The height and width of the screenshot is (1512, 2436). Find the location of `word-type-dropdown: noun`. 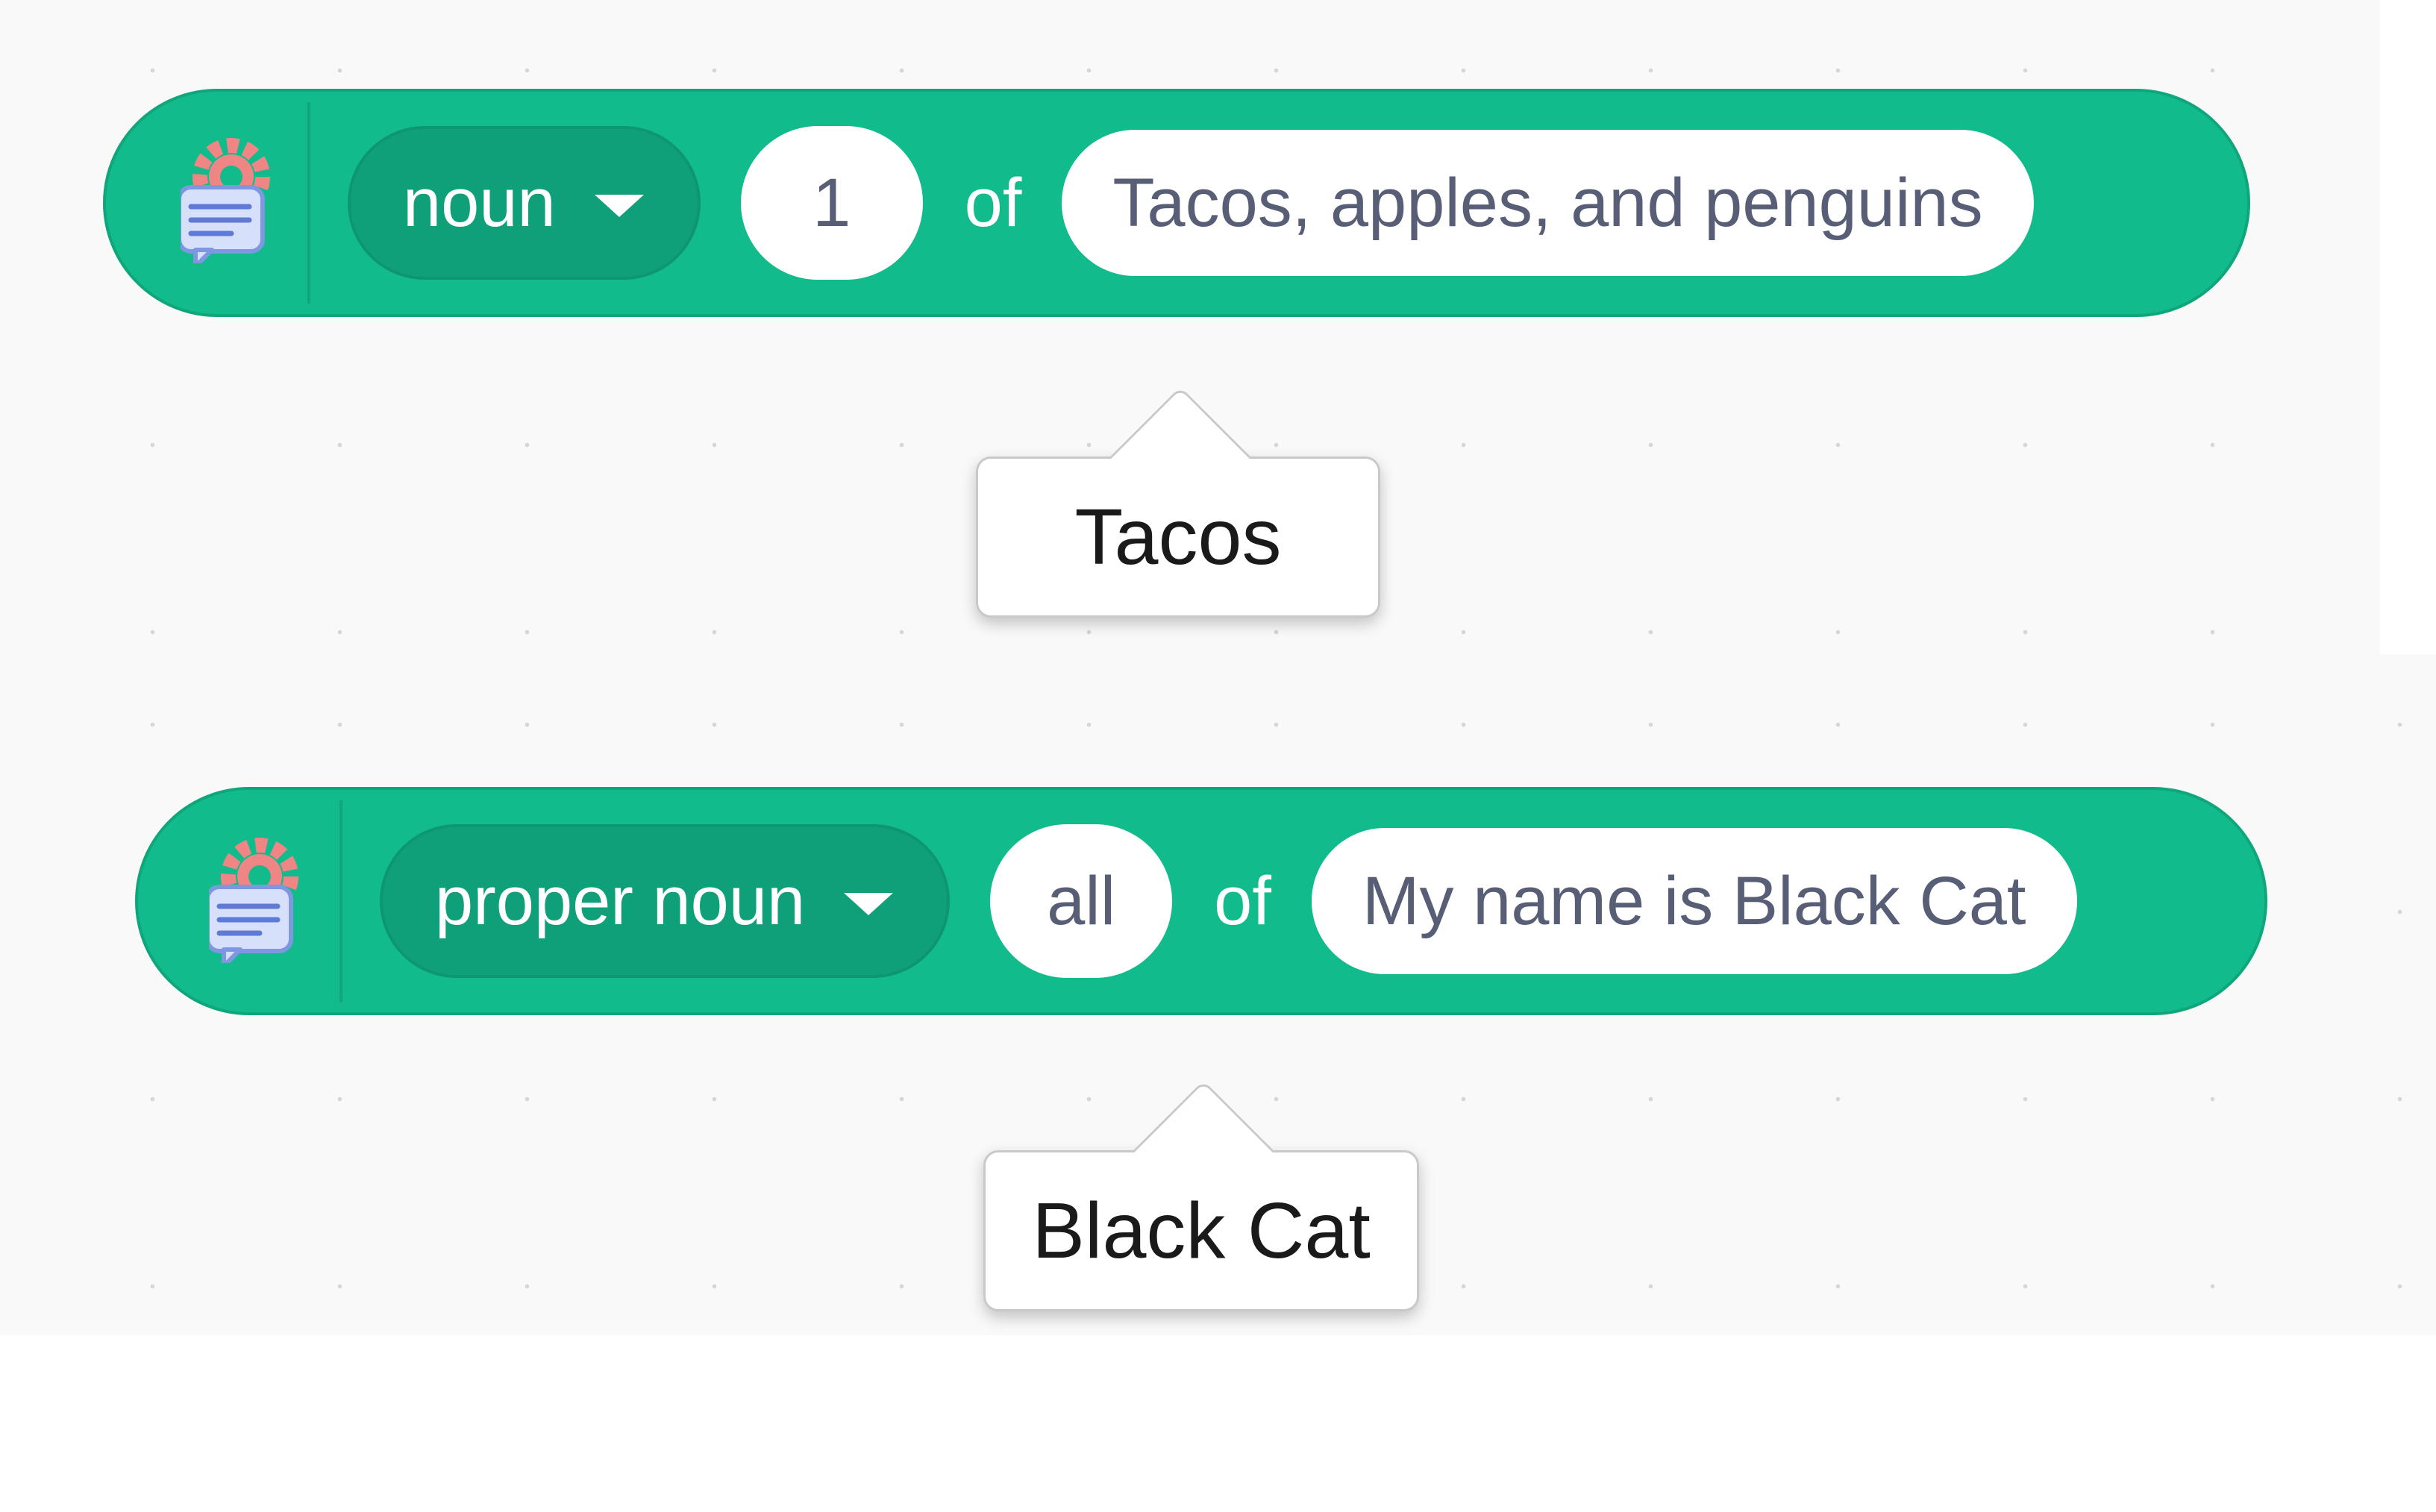

word-type-dropdown: noun is located at coordinates (524, 203).